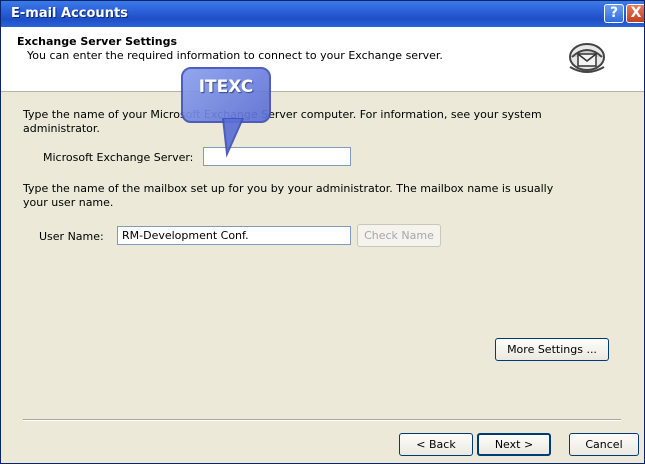 The image size is (645, 464). Describe the element at coordinates (635, 13) in the screenshot. I see `close-button: X` at that location.